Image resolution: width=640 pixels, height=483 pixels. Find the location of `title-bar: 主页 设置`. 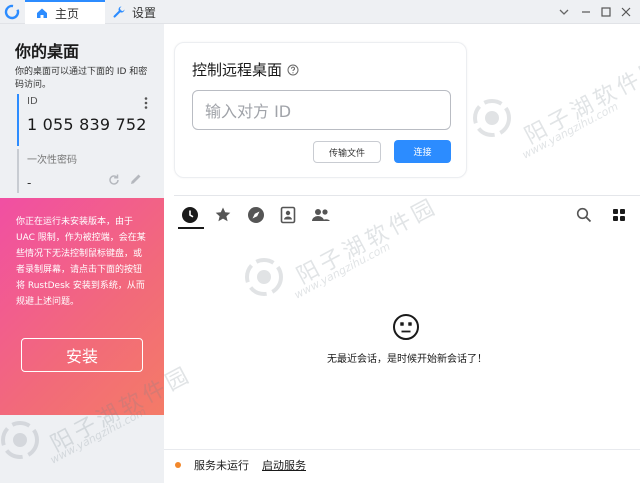

title-bar: 主页 设置 is located at coordinates (320, 12).